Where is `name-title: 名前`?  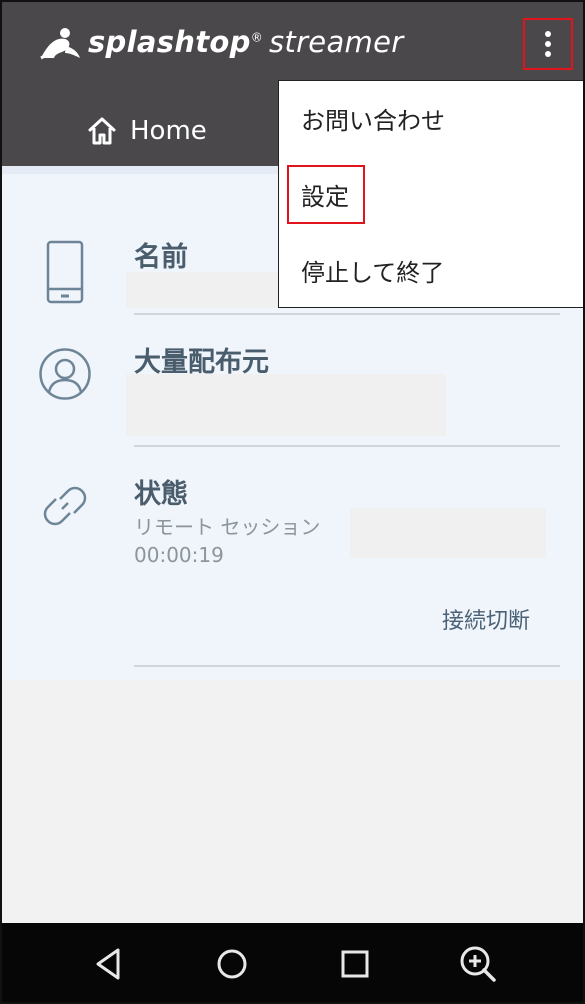 name-title: 名前 is located at coordinates (161, 257).